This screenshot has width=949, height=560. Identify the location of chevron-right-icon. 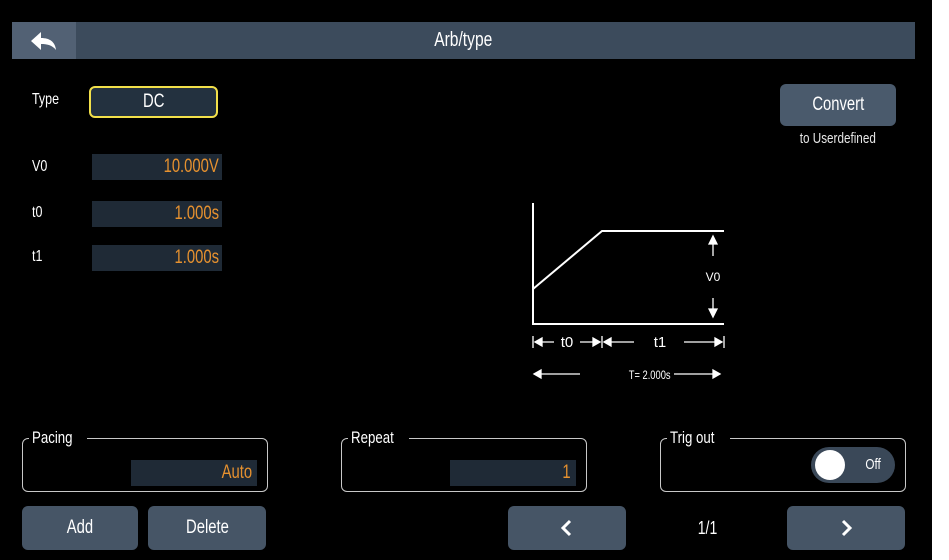
(847, 528).